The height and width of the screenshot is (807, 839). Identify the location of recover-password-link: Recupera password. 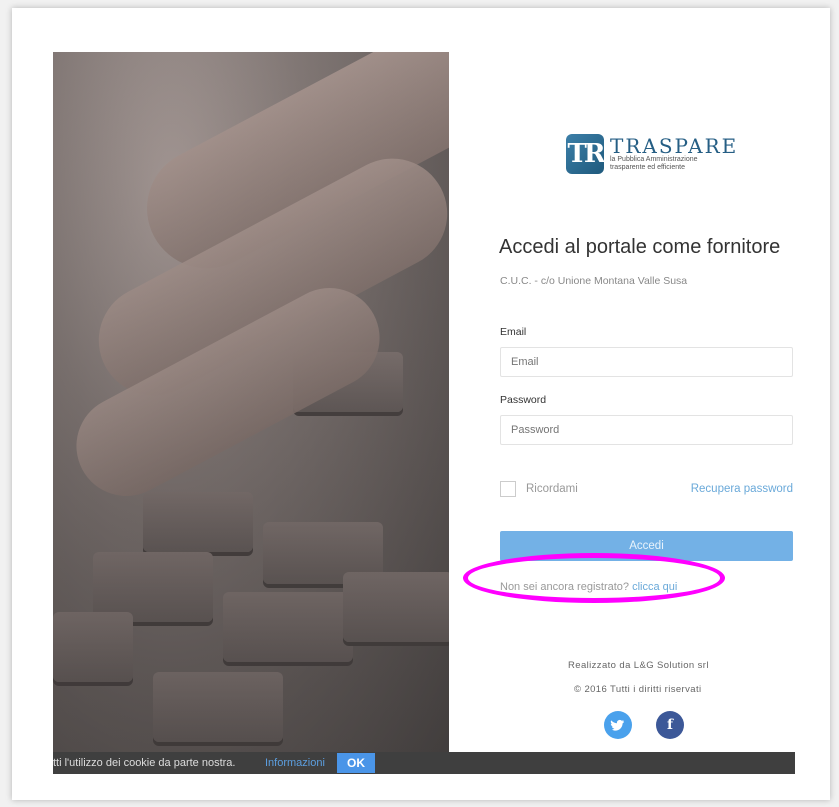
(742, 489).